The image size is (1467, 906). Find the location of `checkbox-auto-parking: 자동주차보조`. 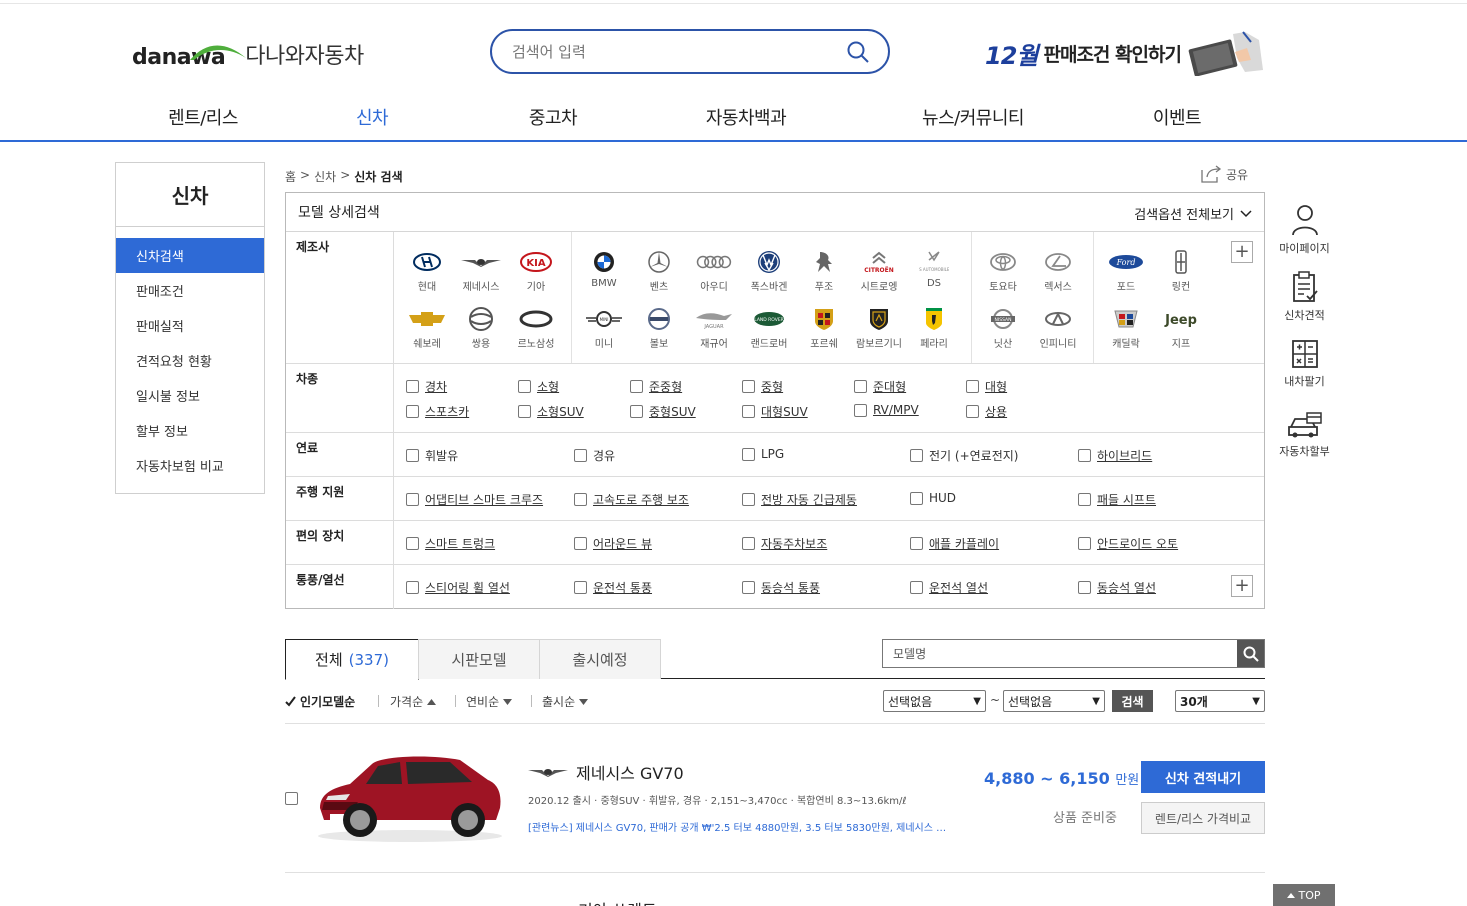

checkbox-auto-parking: 자동주차보조 is located at coordinates (784, 543).